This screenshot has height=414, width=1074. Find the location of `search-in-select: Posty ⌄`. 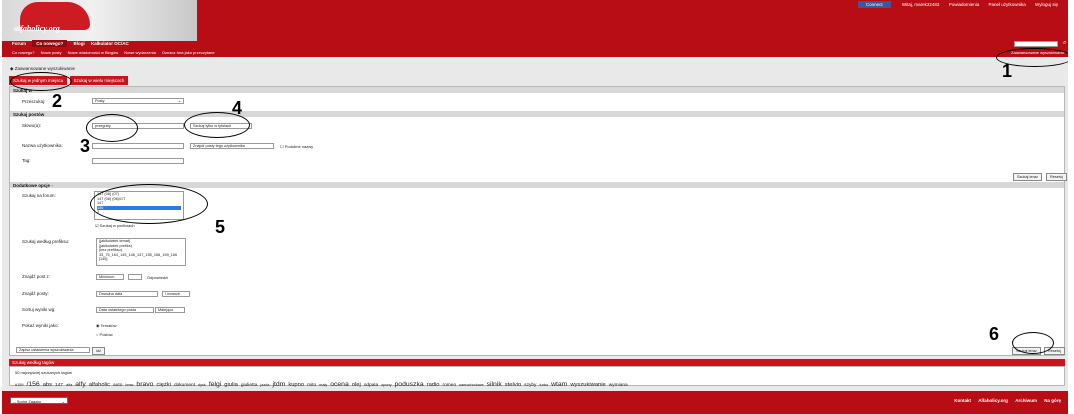

search-in-select: Posty ⌄ is located at coordinates (138, 101).